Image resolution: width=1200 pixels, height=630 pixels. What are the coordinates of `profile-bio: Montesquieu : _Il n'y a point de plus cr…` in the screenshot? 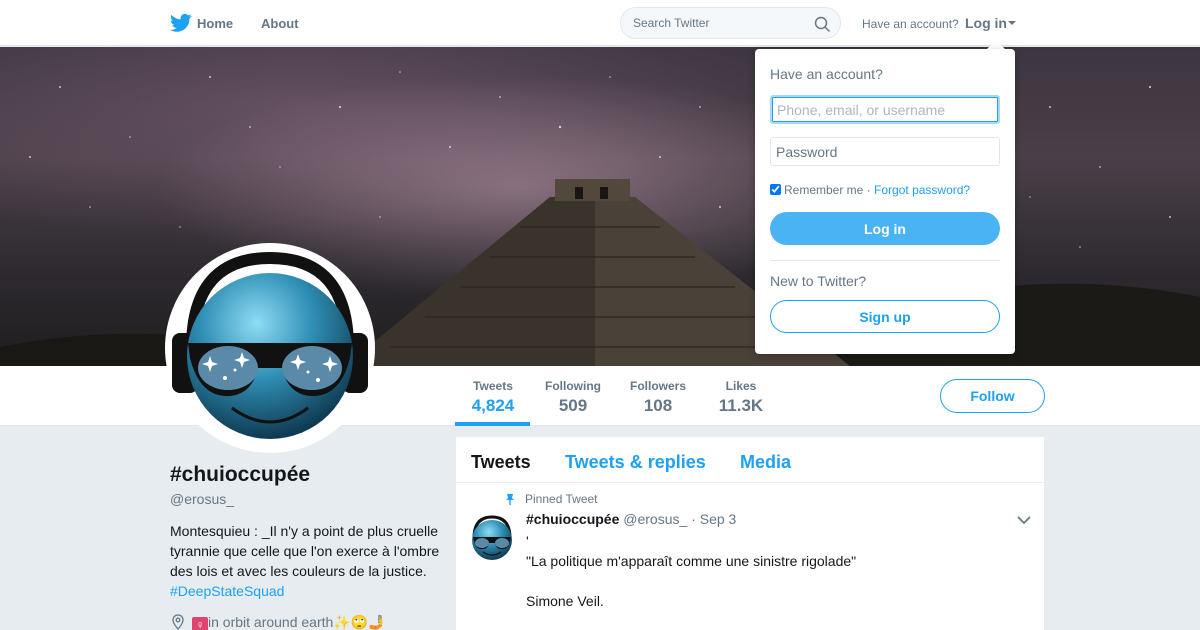 It's located at (305, 561).